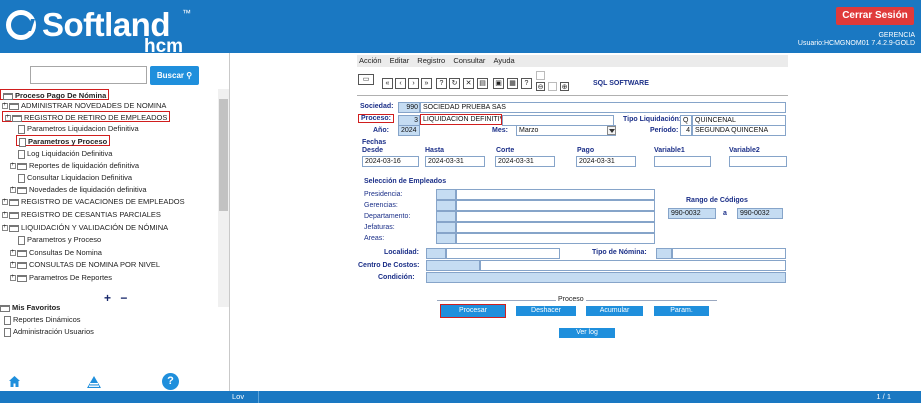  I want to click on zoom-out-icon: ⊖, so click(540, 86).